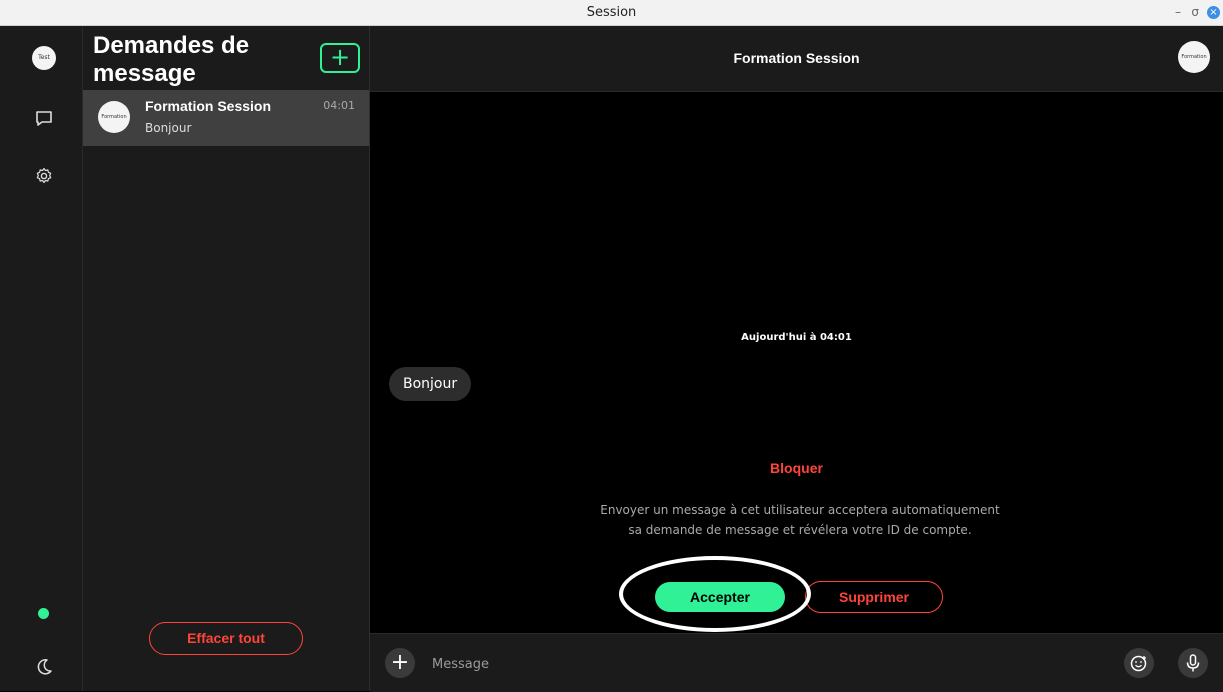  I want to click on microphone-button, so click(1193, 663).